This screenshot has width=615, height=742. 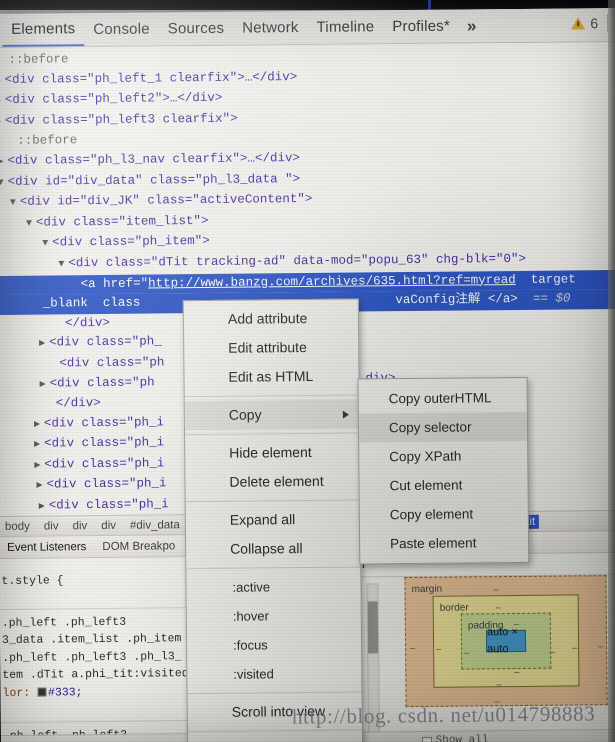 What do you see at coordinates (154, 180) in the screenshot?
I see `dom-row-text: <div id="div_data" class="ph_l3_data ">` at bounding box center [154, 180].